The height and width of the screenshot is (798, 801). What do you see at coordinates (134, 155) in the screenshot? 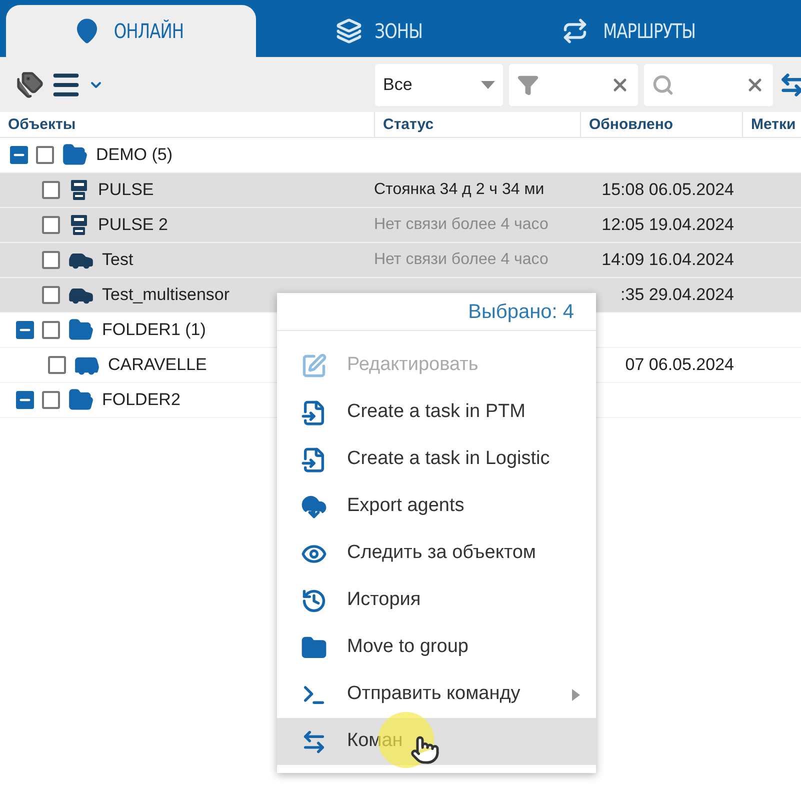
I see `object-name: DEMO (5)` at bounding box center [134, 155].